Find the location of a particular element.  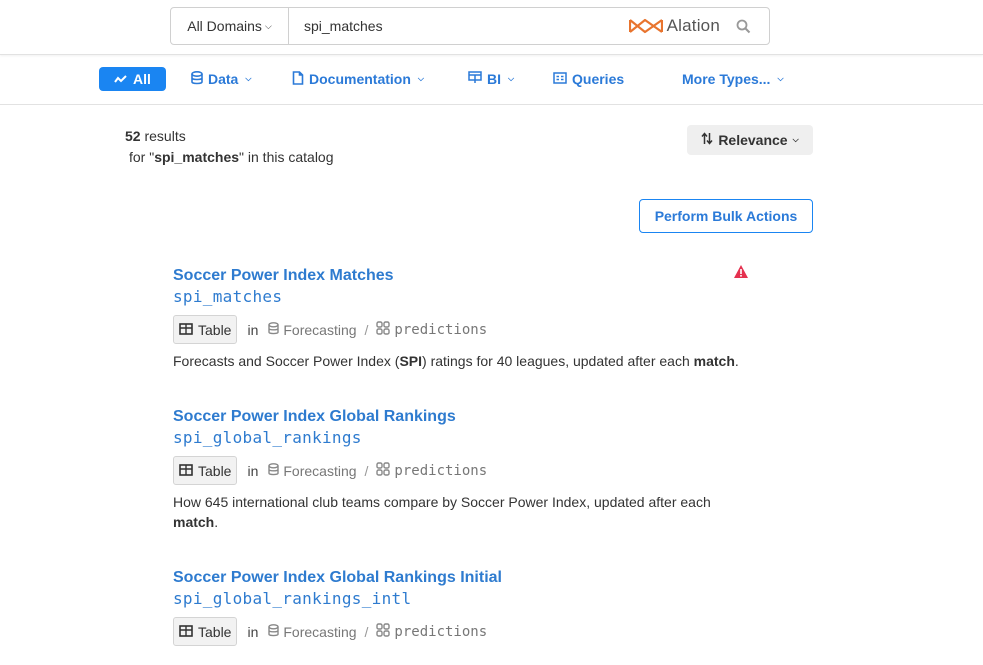

tab-documentation: Documentation ⌵ is located at coordinates (358, 79).